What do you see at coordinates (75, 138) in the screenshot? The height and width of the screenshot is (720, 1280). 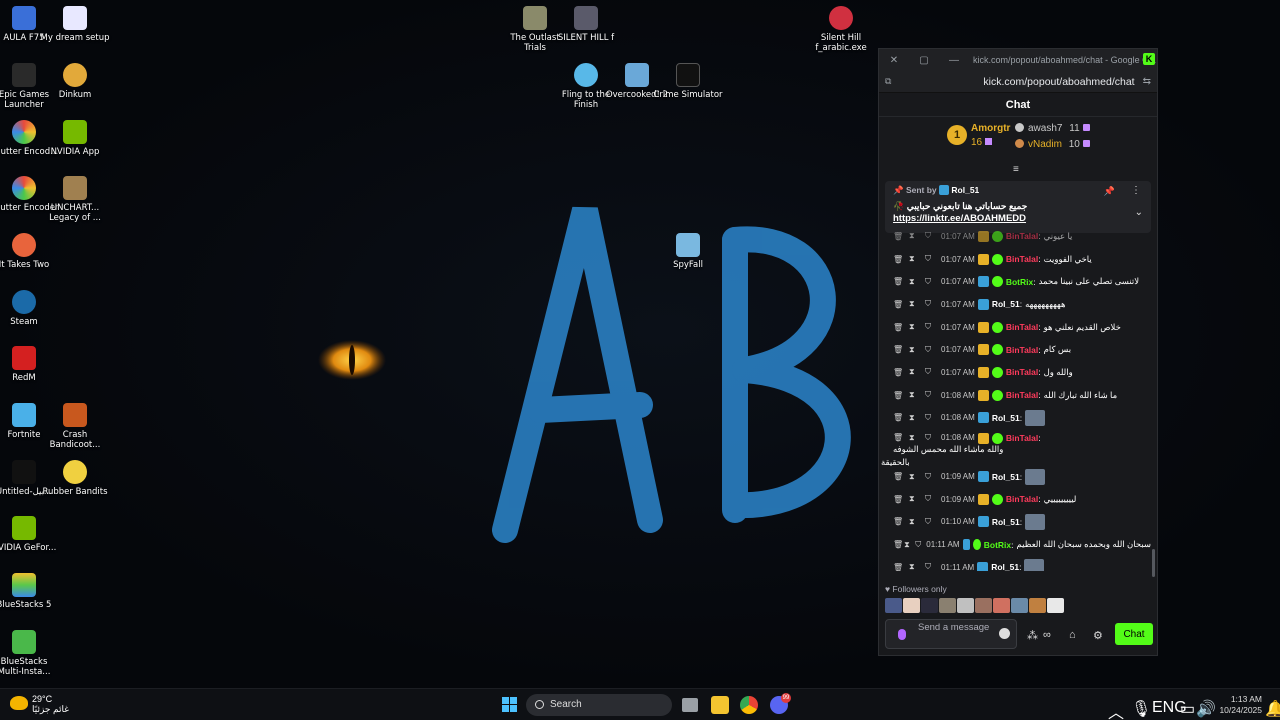 I see `desktop-icon-nvidia-app: NVIDIA App` at bounding box center [75, 138].